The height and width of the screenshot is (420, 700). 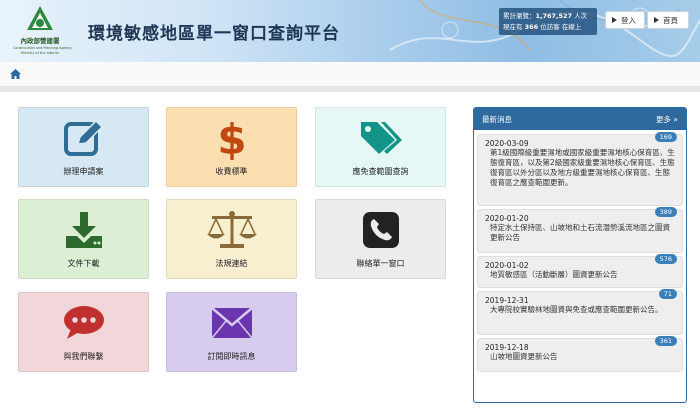 I want to click on news-text: 特定水土保持區、山坡地和土石流潛勢溪流地區之圖資更新公告, so click(x=580, y=232).